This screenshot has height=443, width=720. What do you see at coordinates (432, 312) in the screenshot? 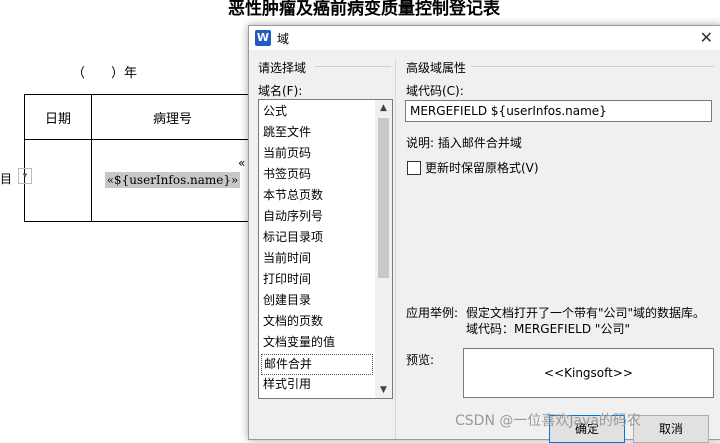
I see `example-label: 应用举例:` at bounding box center [432, 312].